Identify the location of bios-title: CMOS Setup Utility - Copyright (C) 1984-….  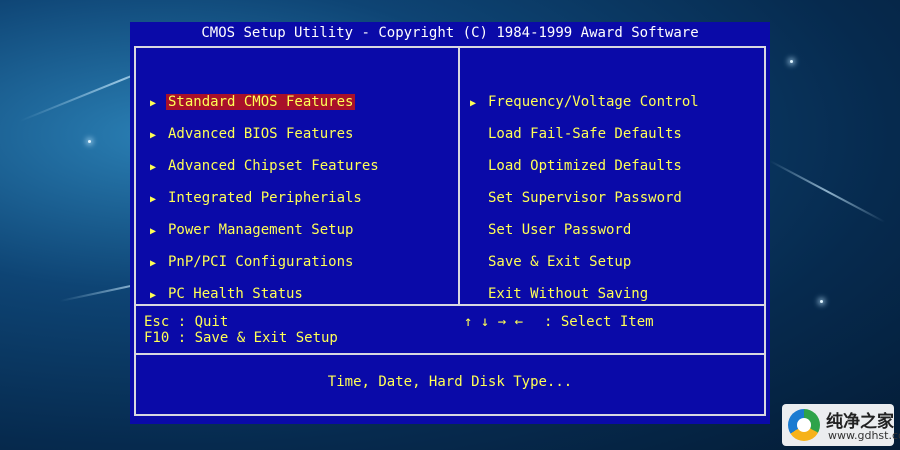
(450, 33).